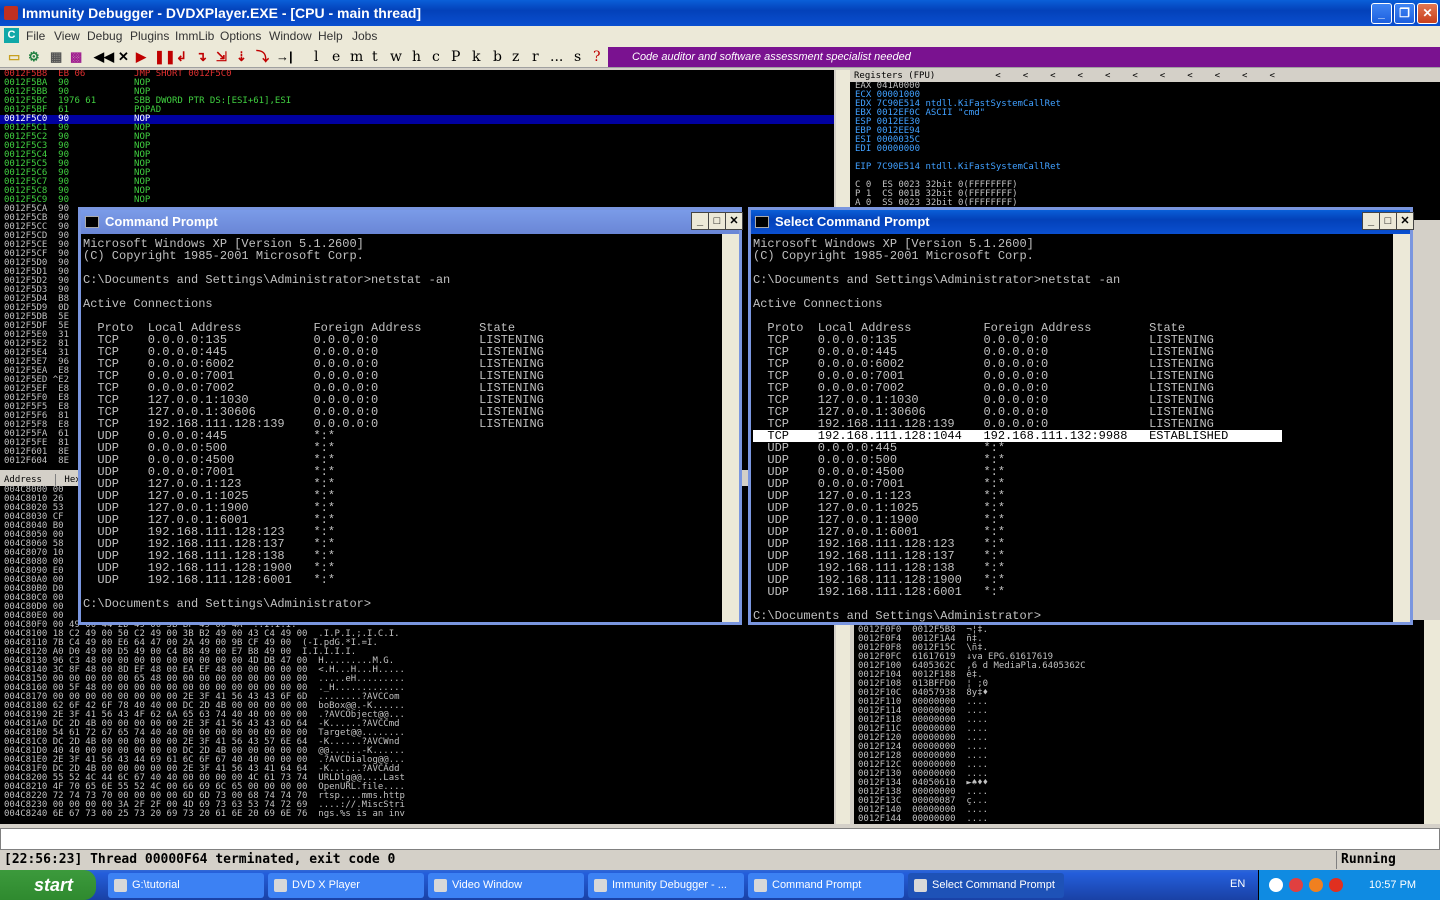 The width and height of the screenshot is (1440, 900). Describe the element at coordinates (986, 885) in the screenshot. I see `task-select-command-prompt: Select Command Prompt` at that location.